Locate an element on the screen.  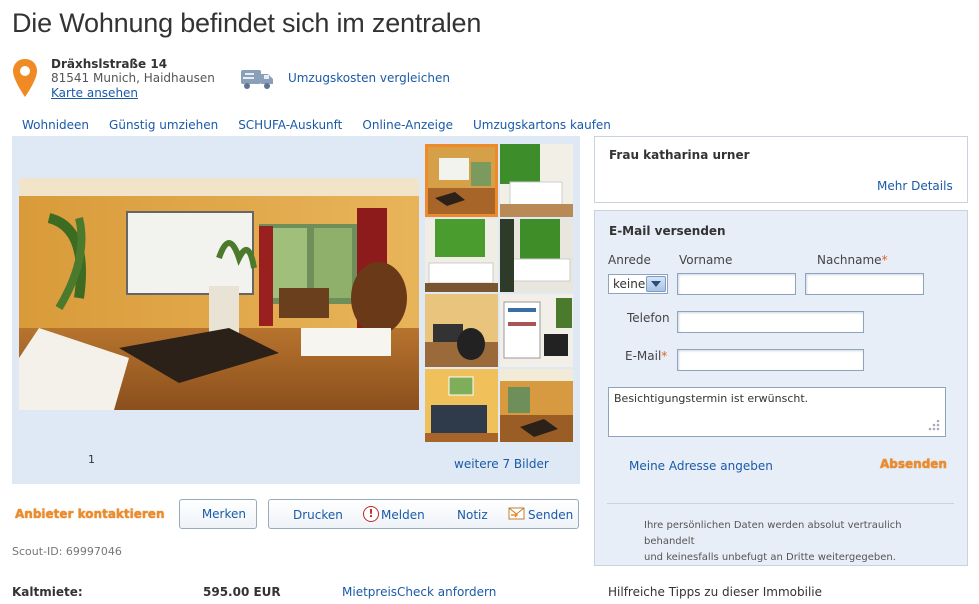
chevron-down-icon is located at coordinates (656, 284).